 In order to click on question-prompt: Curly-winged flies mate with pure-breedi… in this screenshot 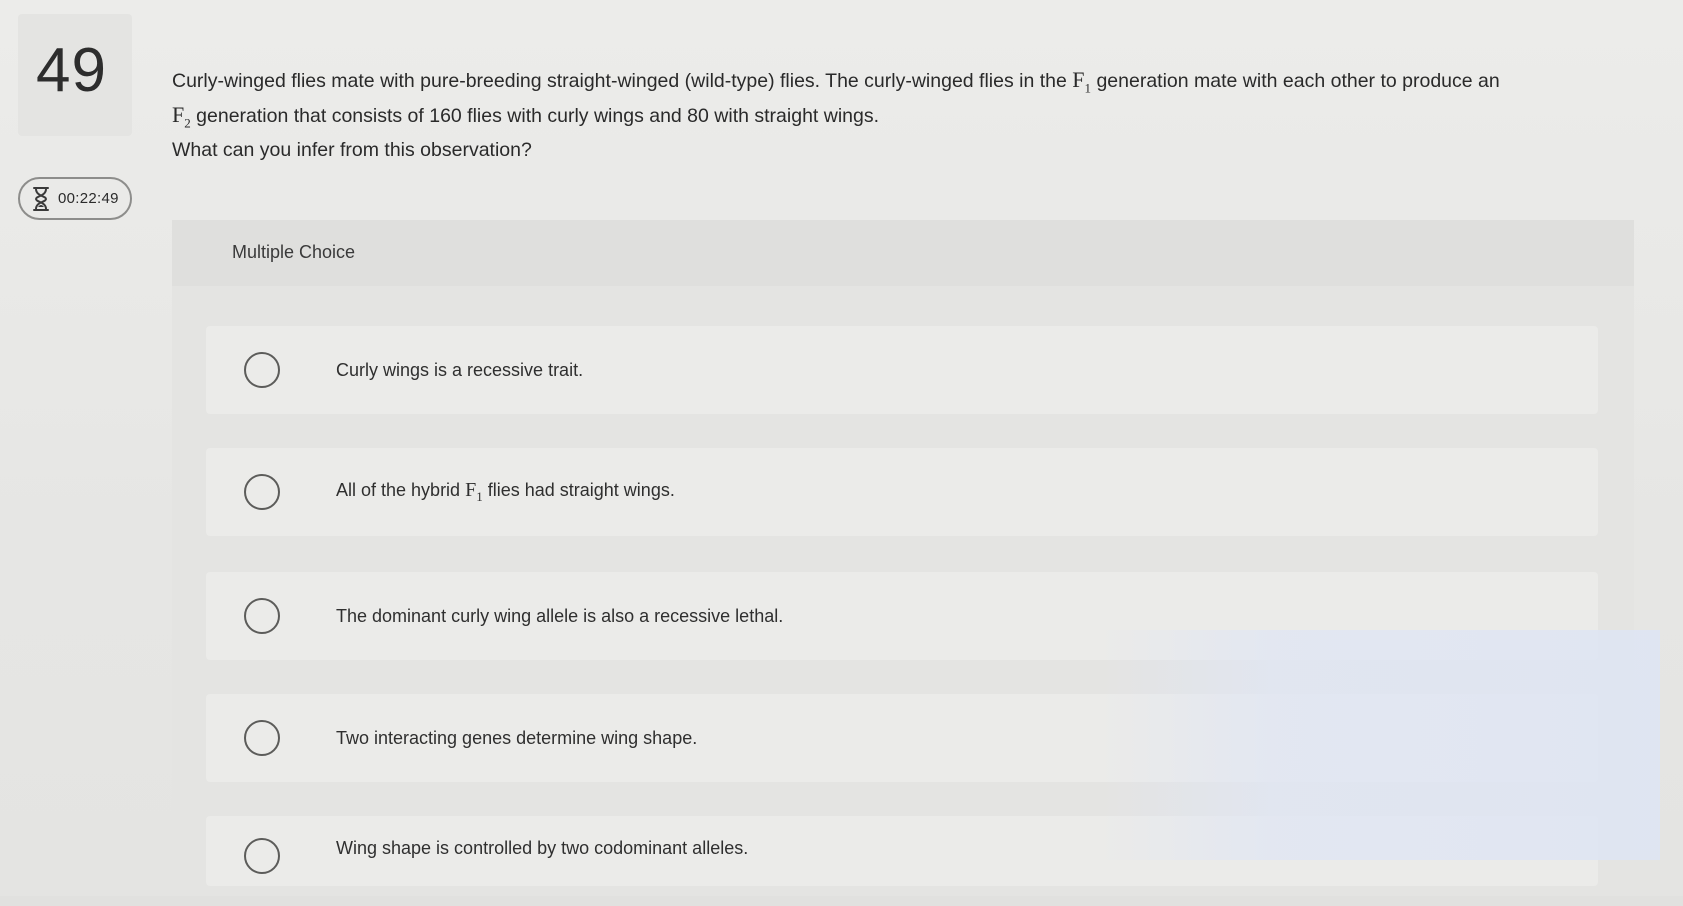, I will do `click(902, 115)`.